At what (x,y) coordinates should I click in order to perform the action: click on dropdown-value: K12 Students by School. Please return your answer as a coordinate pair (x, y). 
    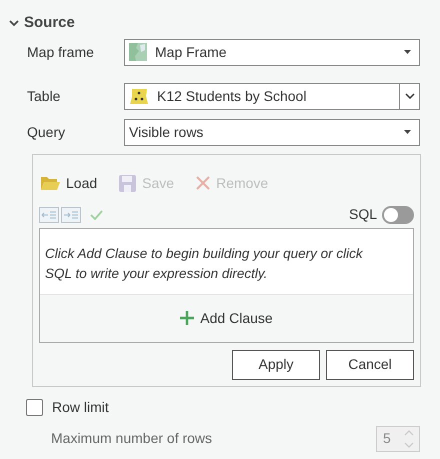
    Looking at the image, I should click on (231, 96).